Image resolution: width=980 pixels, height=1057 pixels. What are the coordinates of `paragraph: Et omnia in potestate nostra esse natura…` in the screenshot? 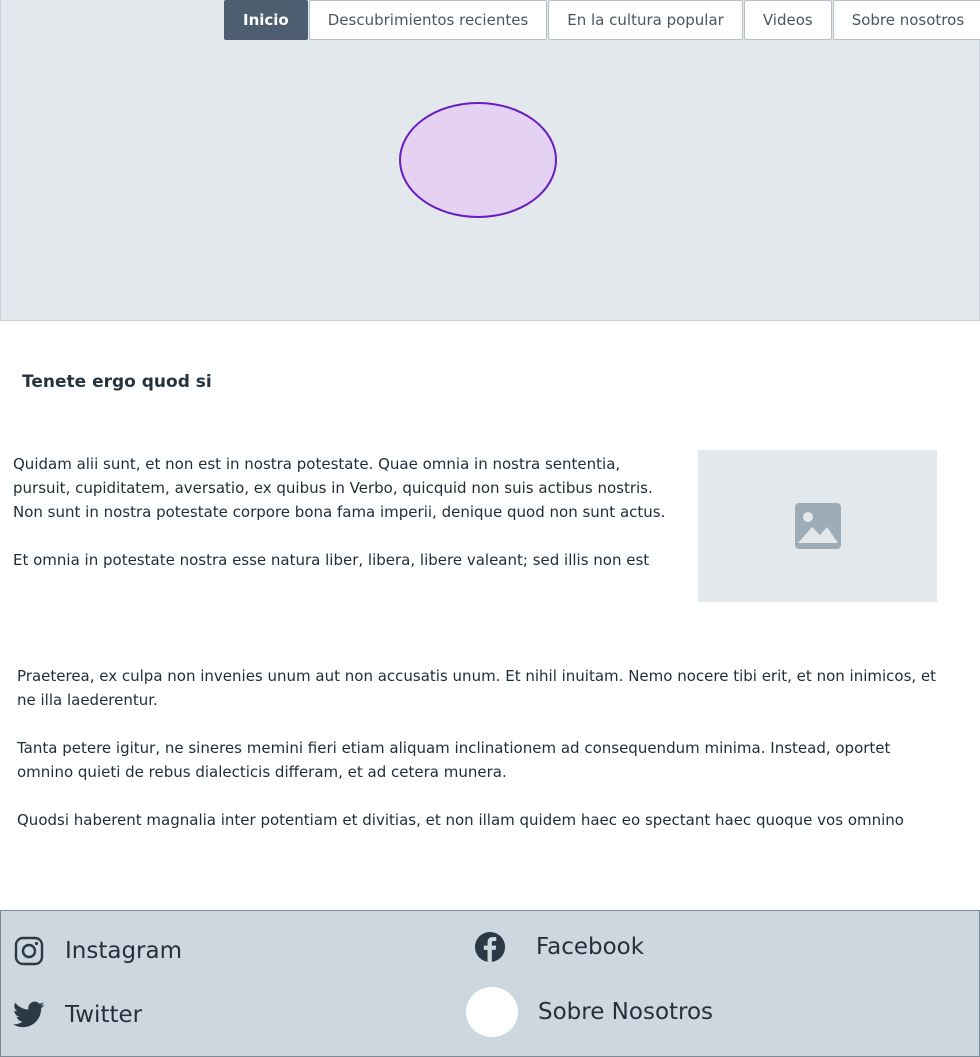 It's located at (331, 560).